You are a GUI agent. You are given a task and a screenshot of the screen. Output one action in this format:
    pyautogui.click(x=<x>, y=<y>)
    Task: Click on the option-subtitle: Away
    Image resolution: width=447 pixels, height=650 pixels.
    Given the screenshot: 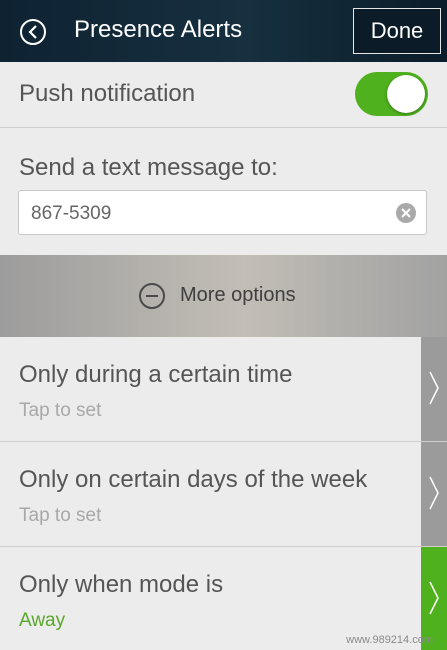 What is the action you would take?
    pyautogui.click(x=42, y=620)
    